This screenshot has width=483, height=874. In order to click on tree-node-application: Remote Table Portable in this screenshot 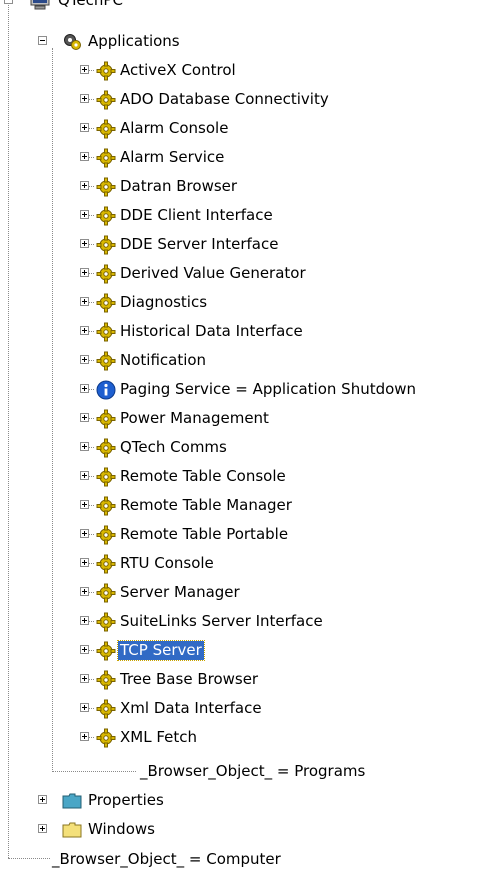, I will do `click(241, 534)`.